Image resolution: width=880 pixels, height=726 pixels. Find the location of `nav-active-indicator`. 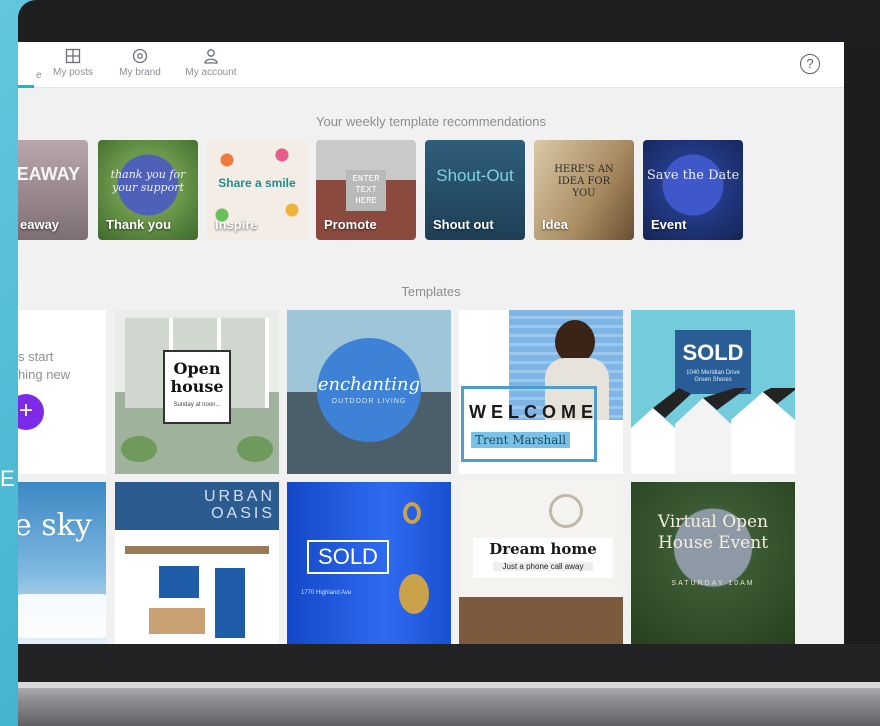

nav-active-indicator is located at coordinates (26, 86).